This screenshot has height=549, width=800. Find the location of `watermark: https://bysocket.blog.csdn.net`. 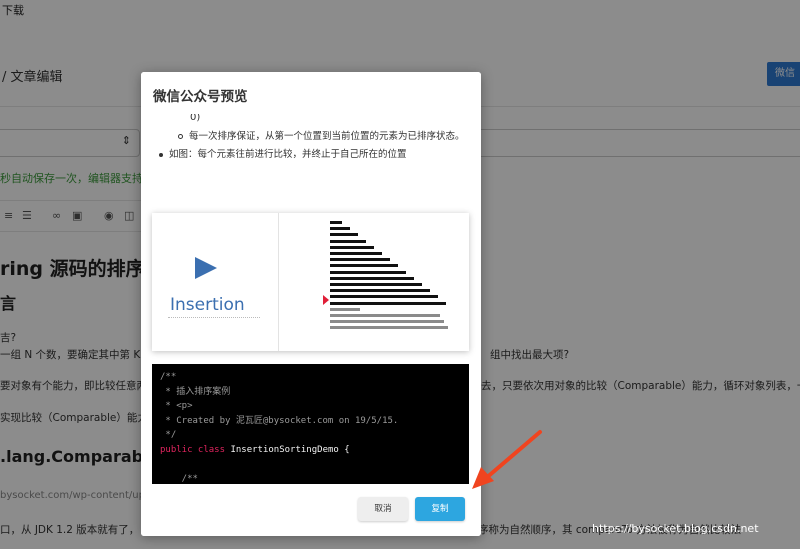

watermark: https://bysocket.blog.csdn.net is located at coordinates (675, 528).